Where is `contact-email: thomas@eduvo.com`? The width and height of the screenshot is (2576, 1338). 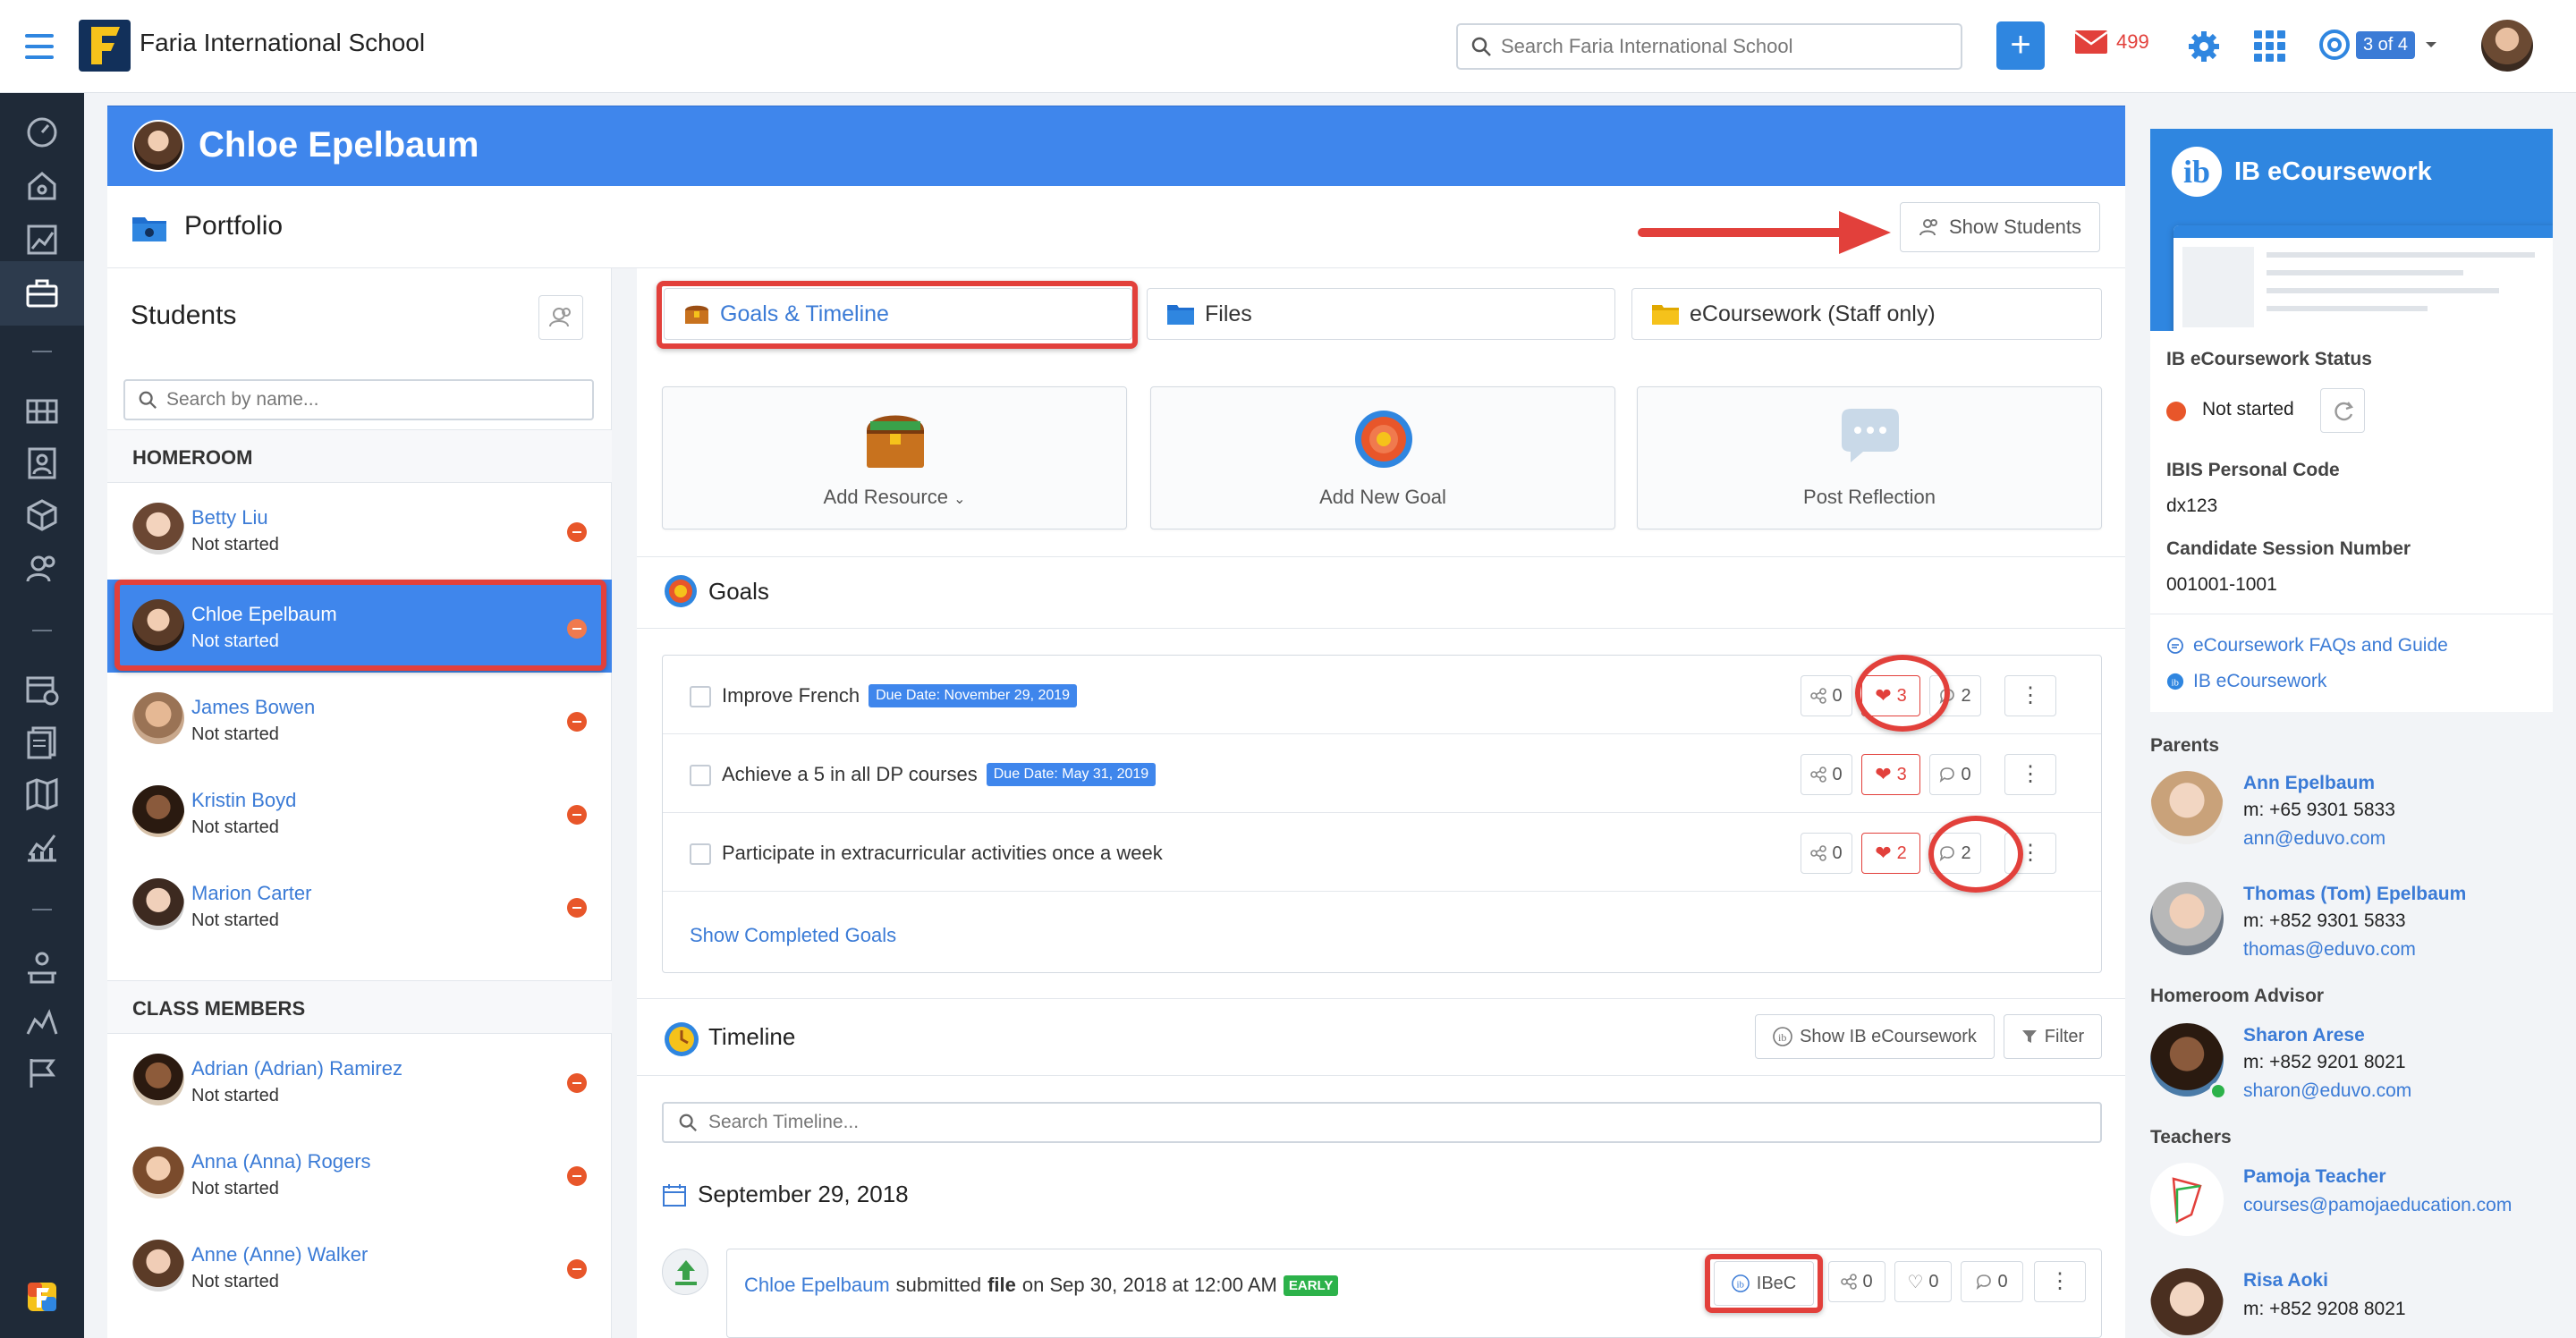
contact-email: thomas@eduvo.com is located at coordinates (2329, 950).